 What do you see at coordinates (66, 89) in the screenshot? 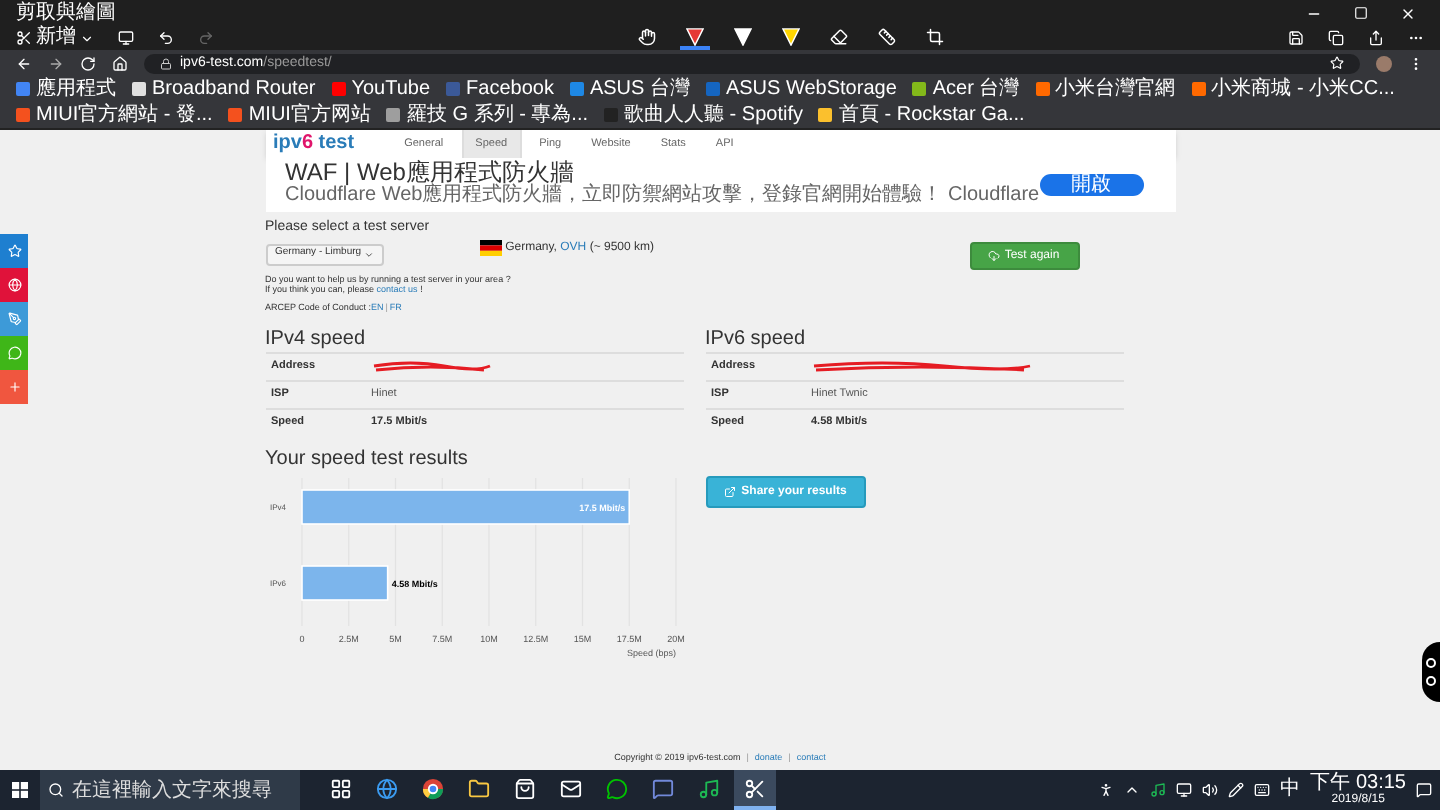
I see `bookmark-item: 應用程式` at bounding box center [66, 89].